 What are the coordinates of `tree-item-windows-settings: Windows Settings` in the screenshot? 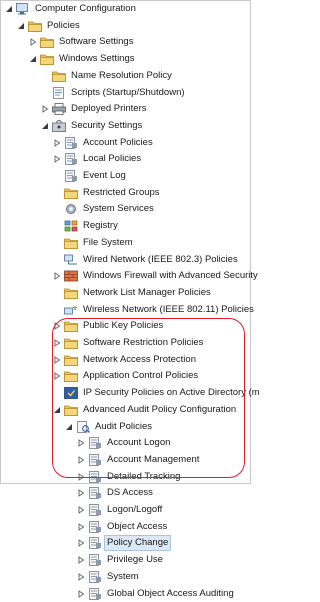 It's located at (83, 59).